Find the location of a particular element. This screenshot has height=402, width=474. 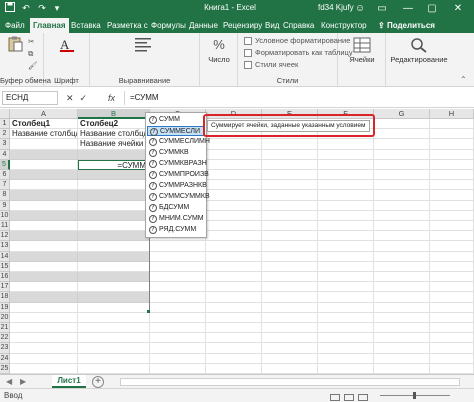

tab-data: Данные is located at coordinates (203, 25).